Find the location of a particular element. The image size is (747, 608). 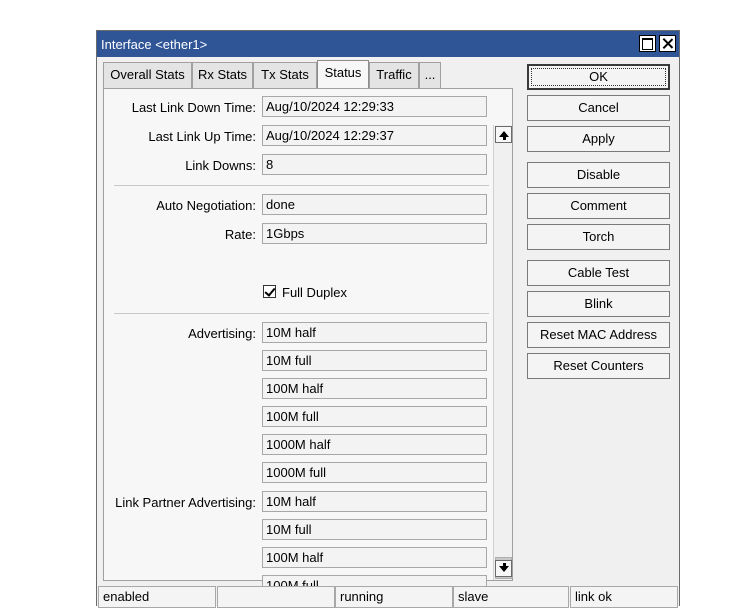

advertising-item: 100M full is located at coordinates (374, 416).